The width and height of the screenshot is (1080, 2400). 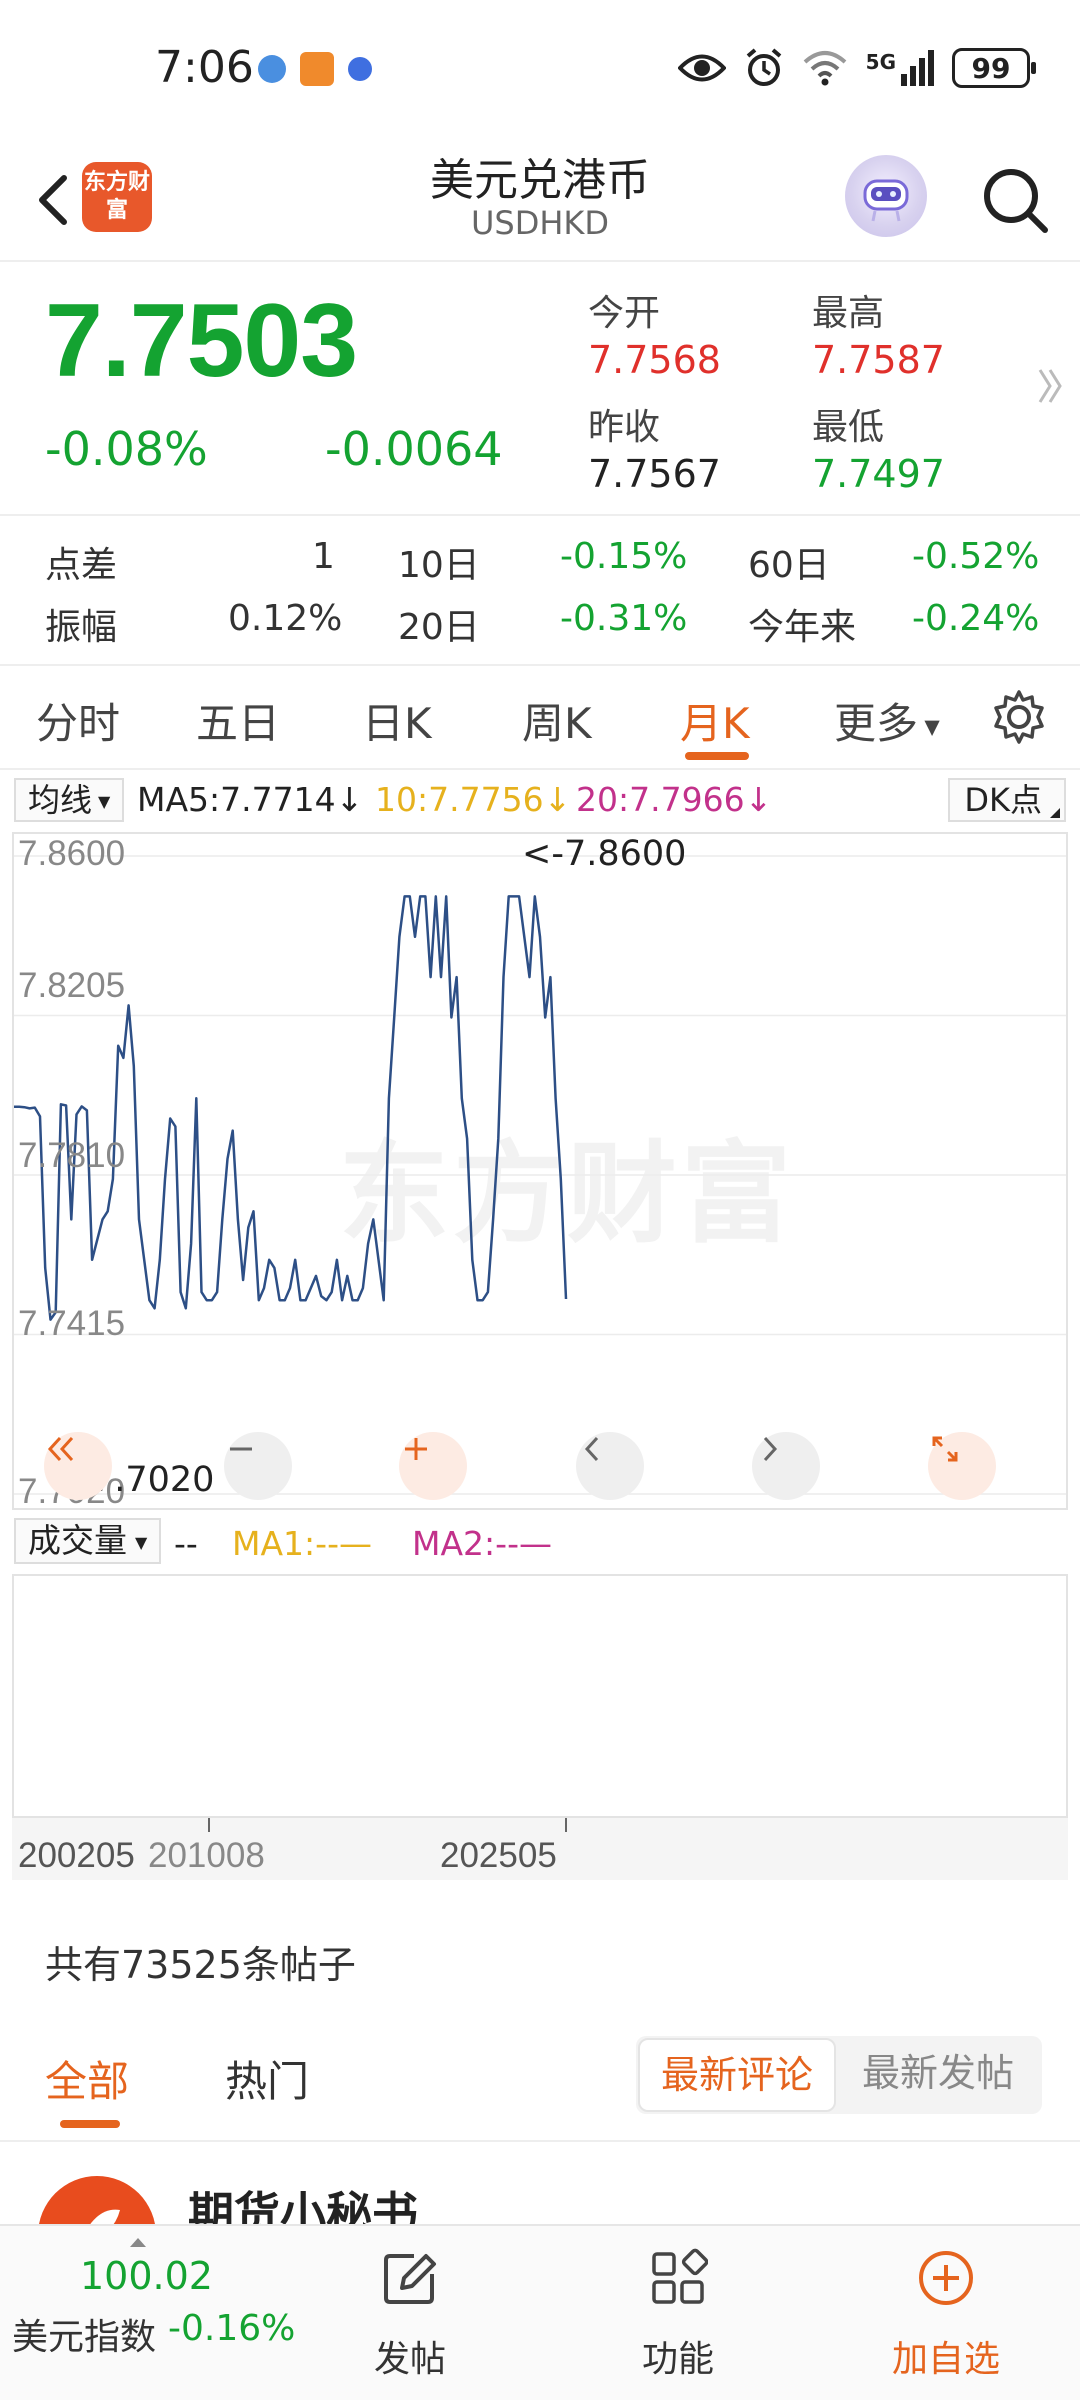 What do you see at coordinates (250, 799) in the screenshot?
I see `ma5-value: MA5:7.7714↓` at bounding box center [250, 799].